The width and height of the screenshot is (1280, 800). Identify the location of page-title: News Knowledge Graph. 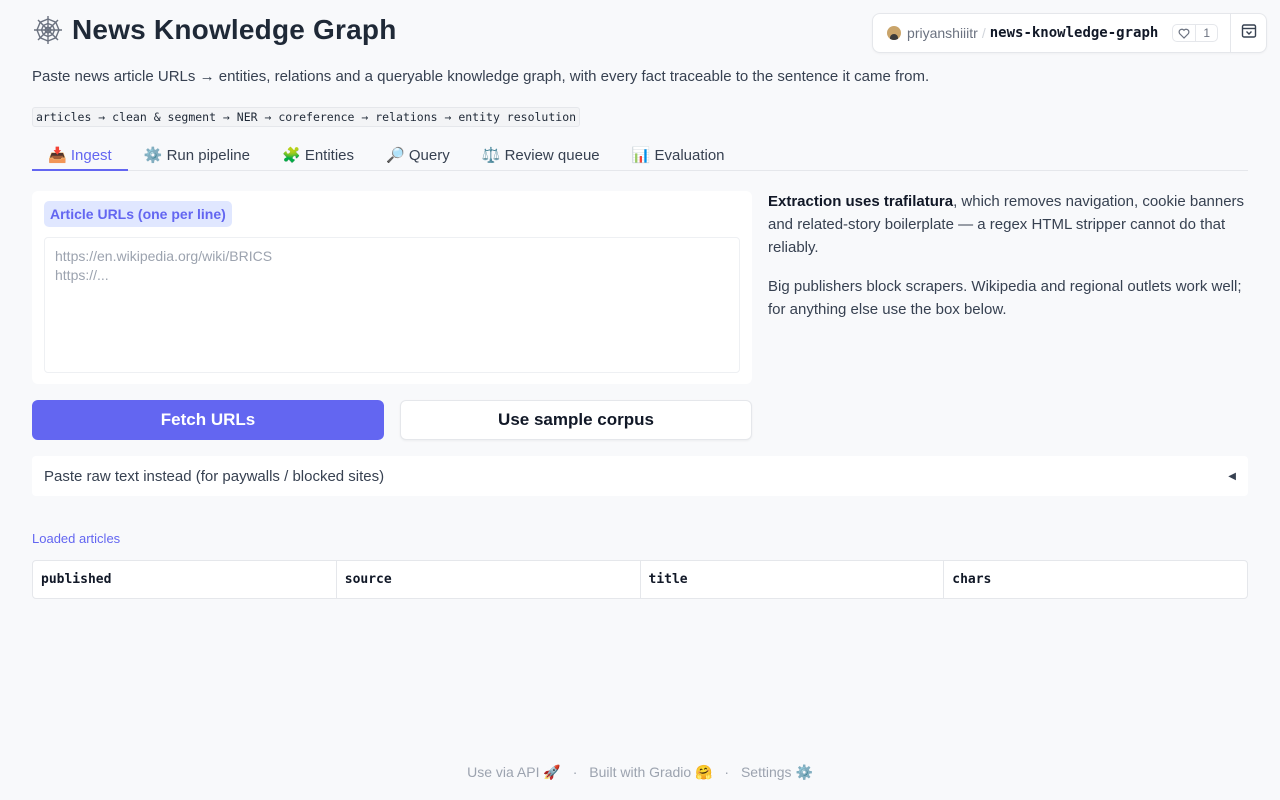
(234, 29).